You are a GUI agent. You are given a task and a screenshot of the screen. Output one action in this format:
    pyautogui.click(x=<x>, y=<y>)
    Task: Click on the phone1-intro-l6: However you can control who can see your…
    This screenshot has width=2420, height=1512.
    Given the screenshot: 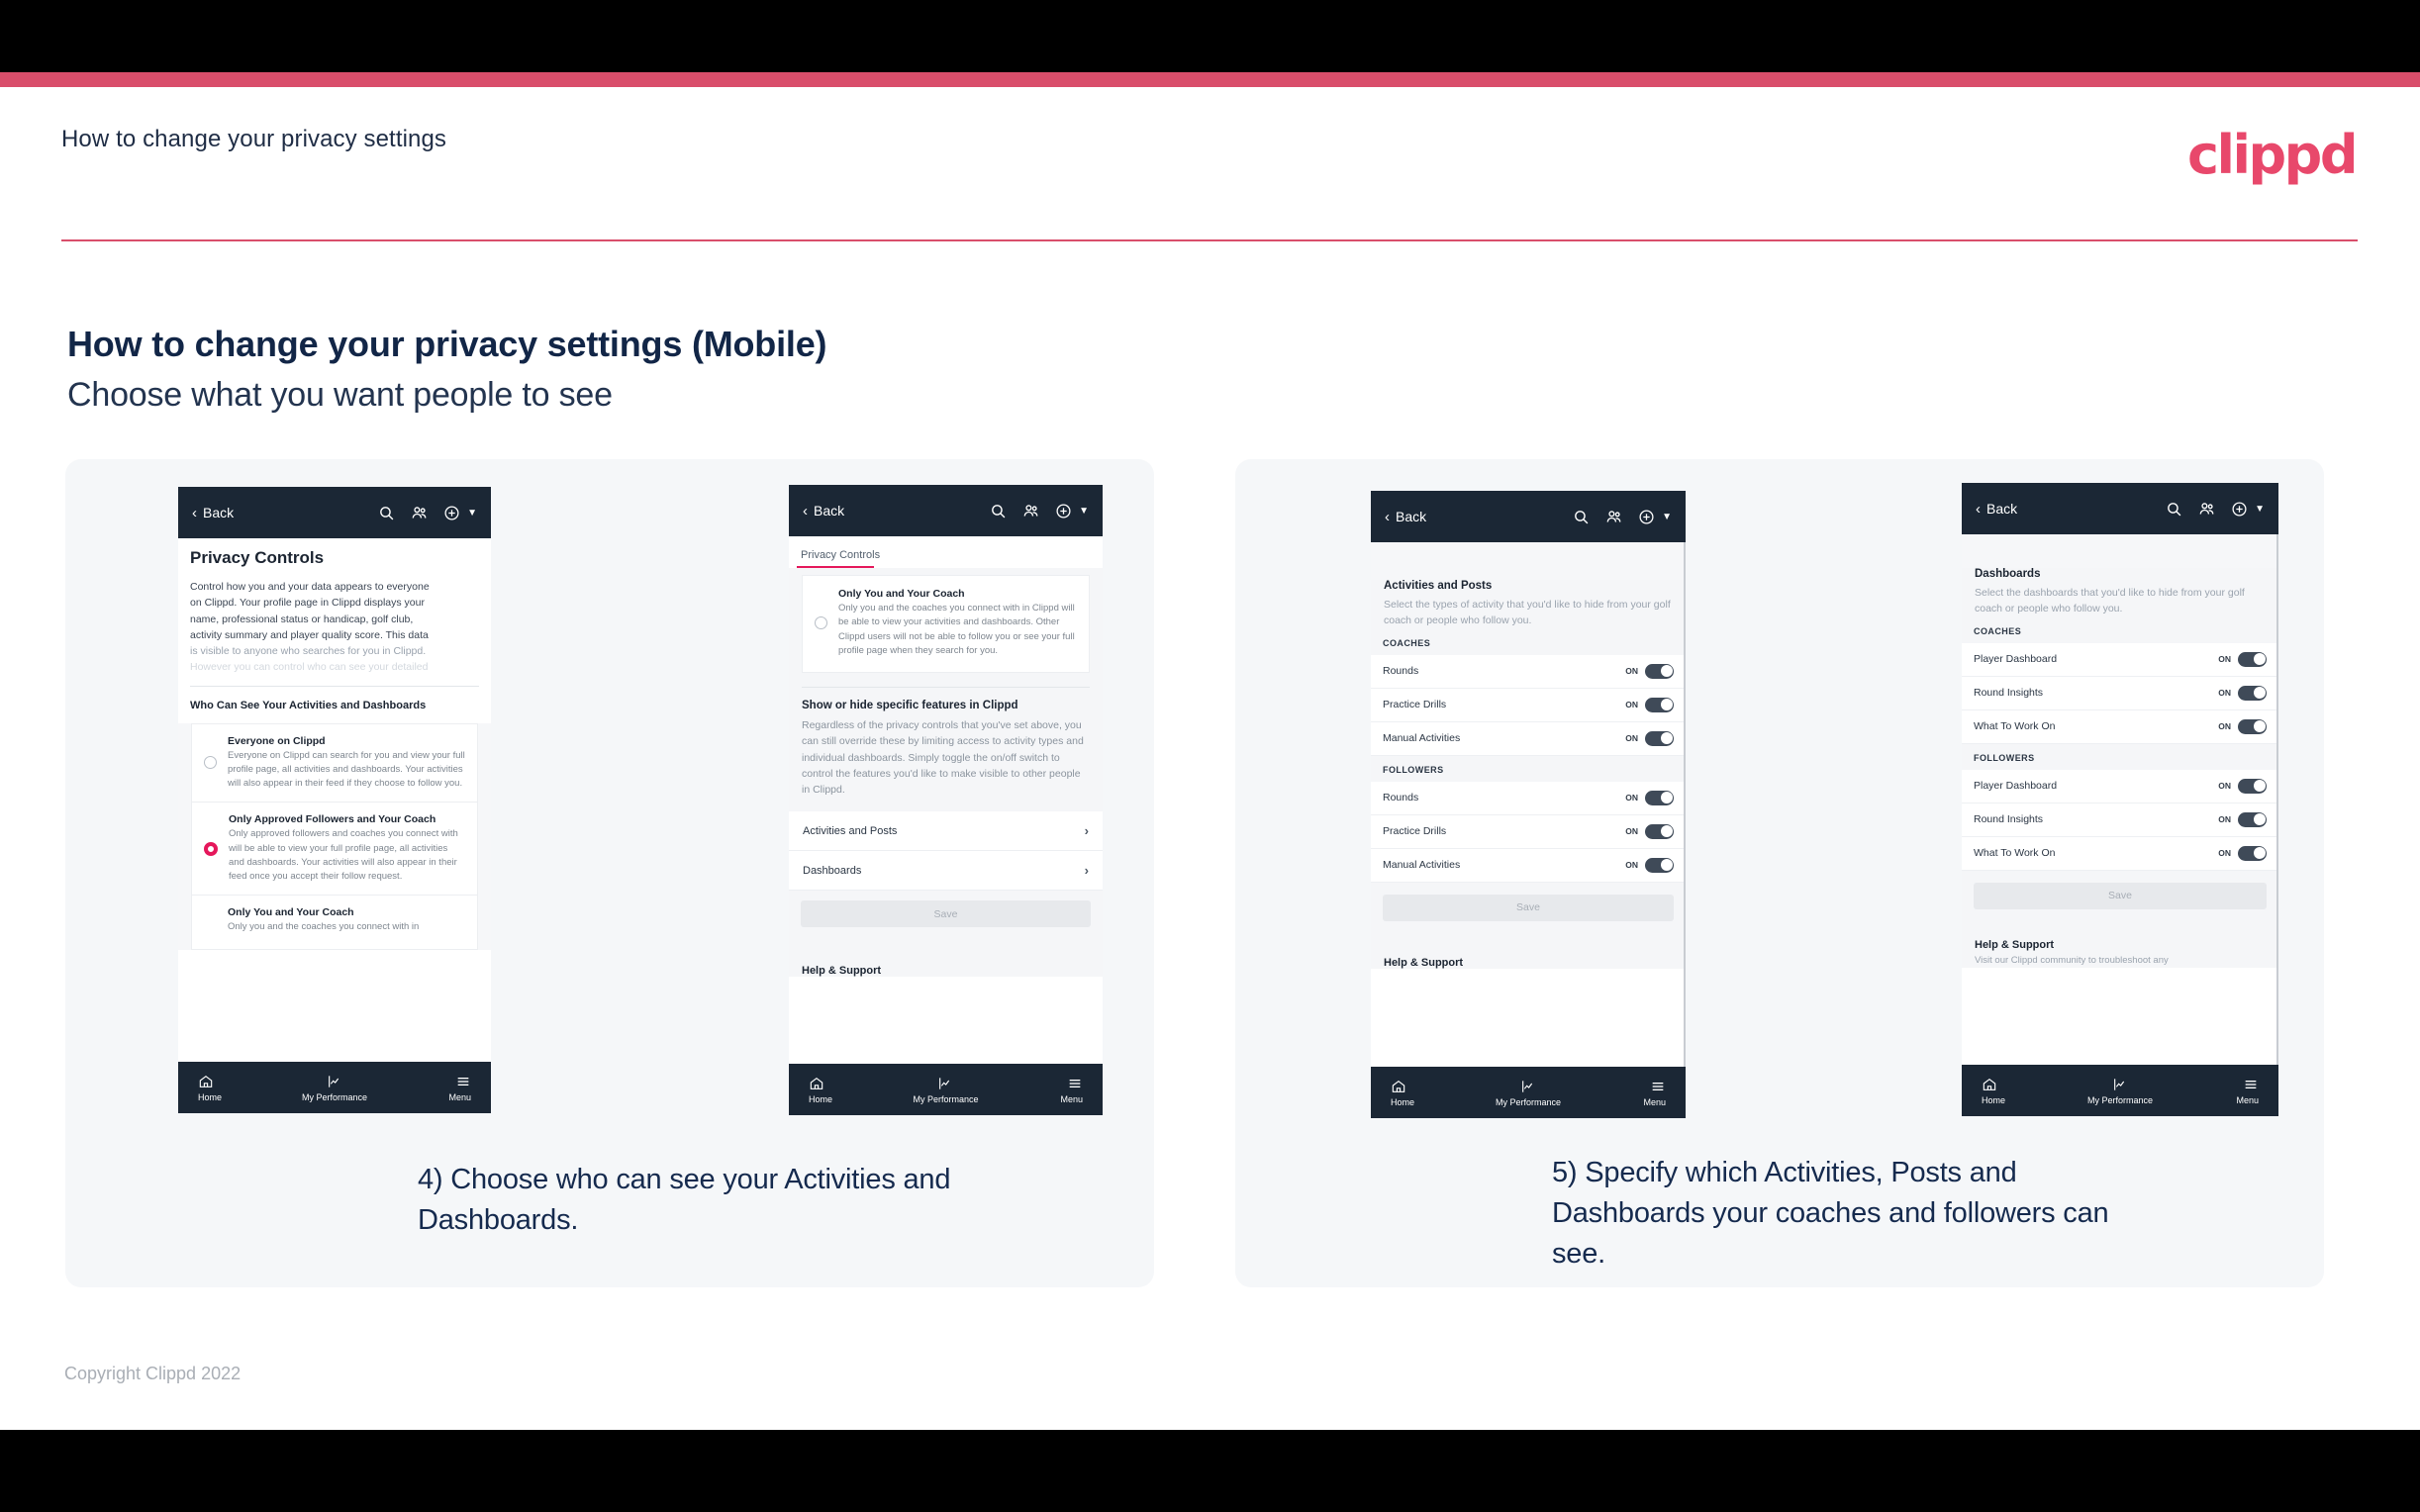 What is the action you would take?
    pyautogui.click(x=309, y=668)
    